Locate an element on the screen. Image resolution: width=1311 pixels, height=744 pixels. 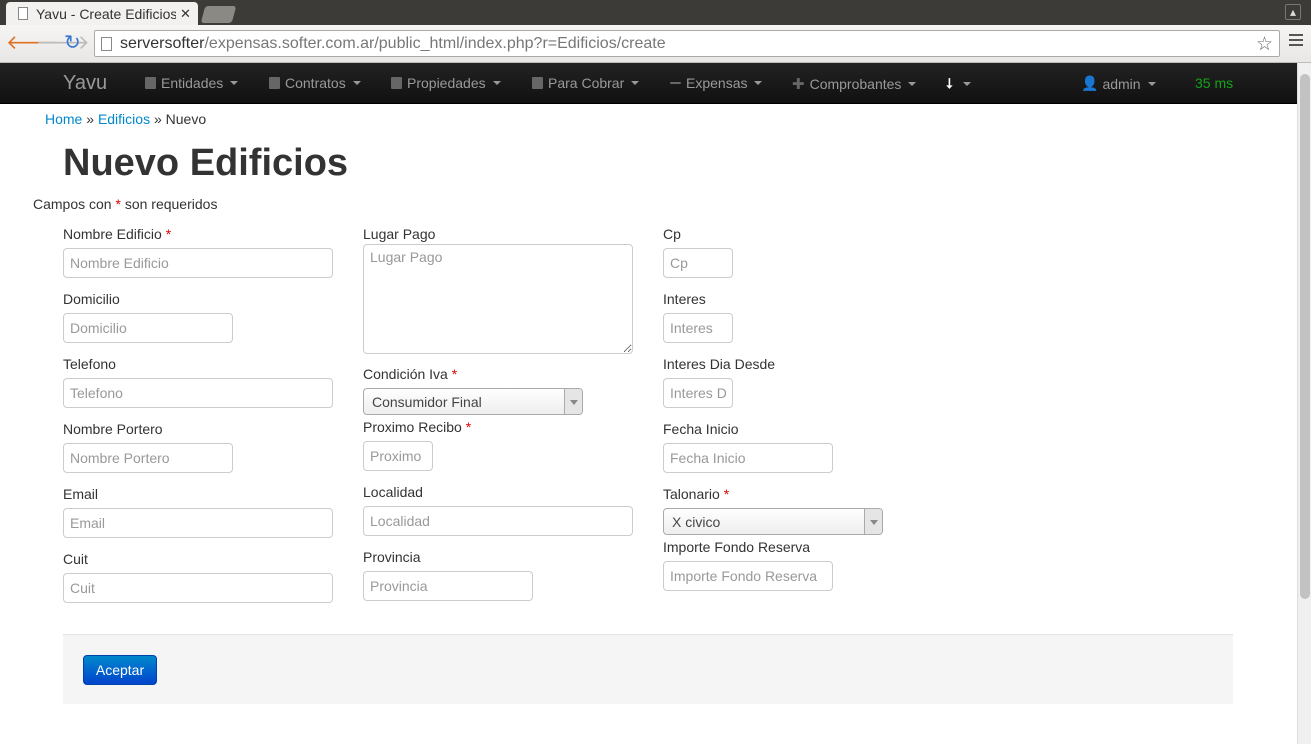
breadcrumb: Home » Edificios » Nuevo is located at coordinates (125, 119).